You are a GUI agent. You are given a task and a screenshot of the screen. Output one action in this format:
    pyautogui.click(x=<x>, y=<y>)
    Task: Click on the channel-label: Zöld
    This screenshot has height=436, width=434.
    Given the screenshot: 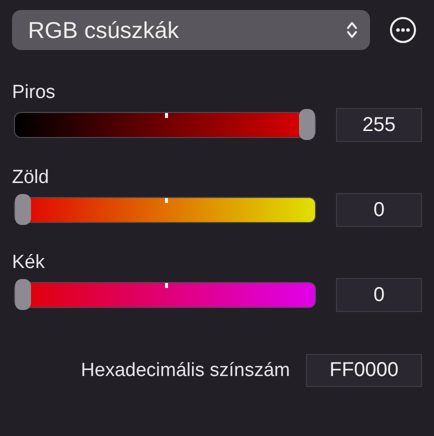 What is the action you would take?
    pyautogui.click(x=31, y=178)
    